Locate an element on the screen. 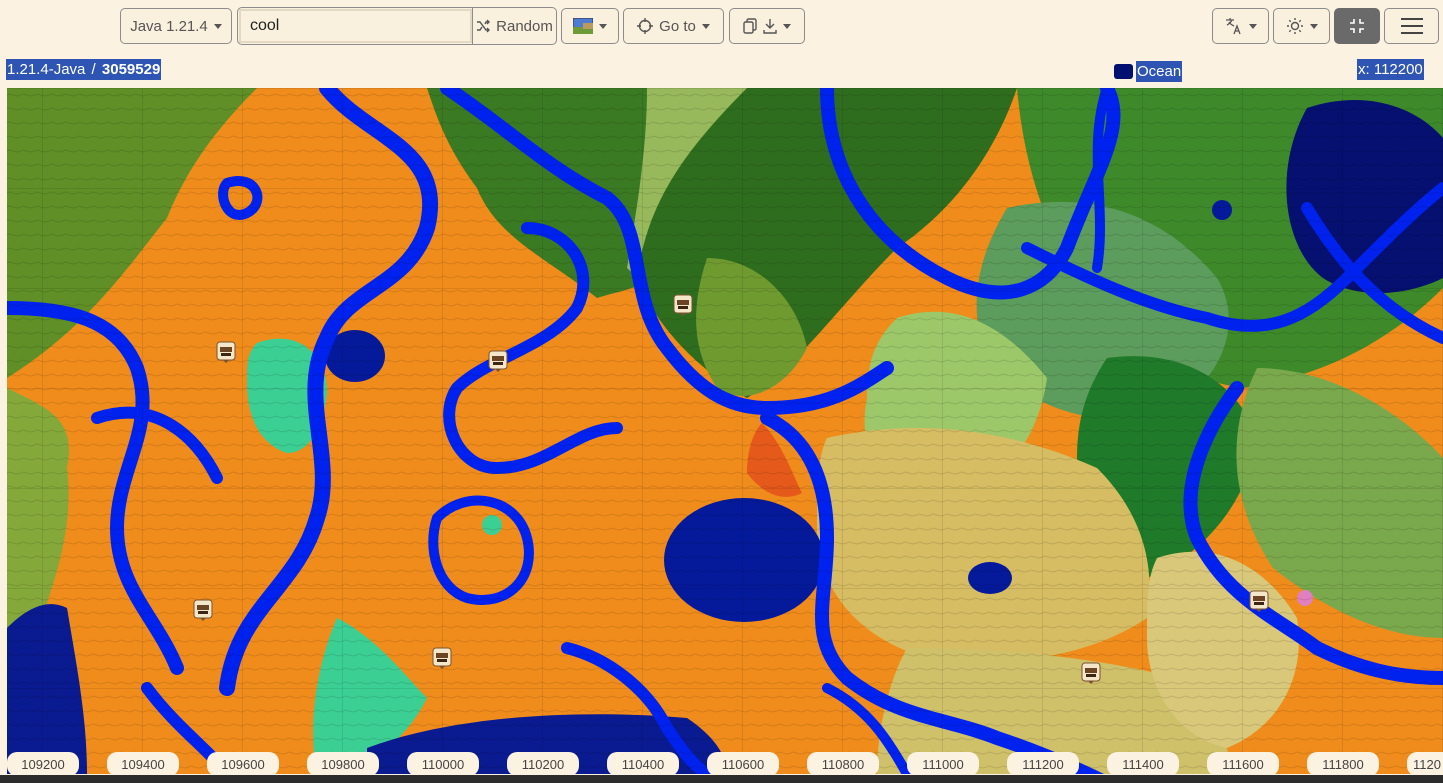 The width and height of the screenshot is (1443, 783). menu-button is located at coordinates (1411, 26).